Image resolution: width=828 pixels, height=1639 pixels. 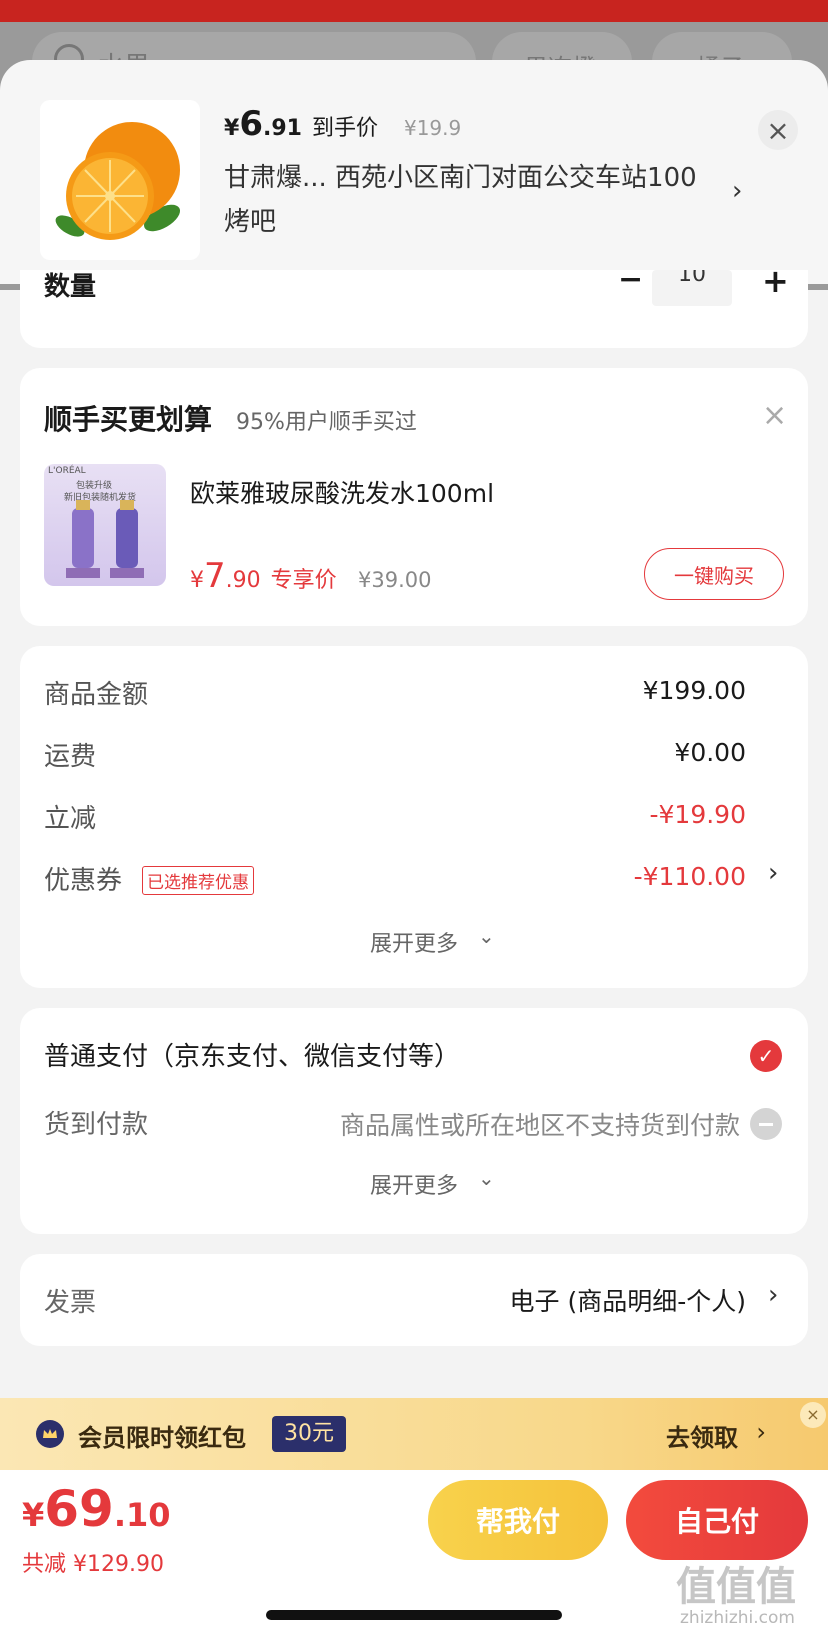 What do you see at coordinates (197, 580) in the screenshot?
I see `upsell-price-currency: ¥` at bounding box center [197, 580].